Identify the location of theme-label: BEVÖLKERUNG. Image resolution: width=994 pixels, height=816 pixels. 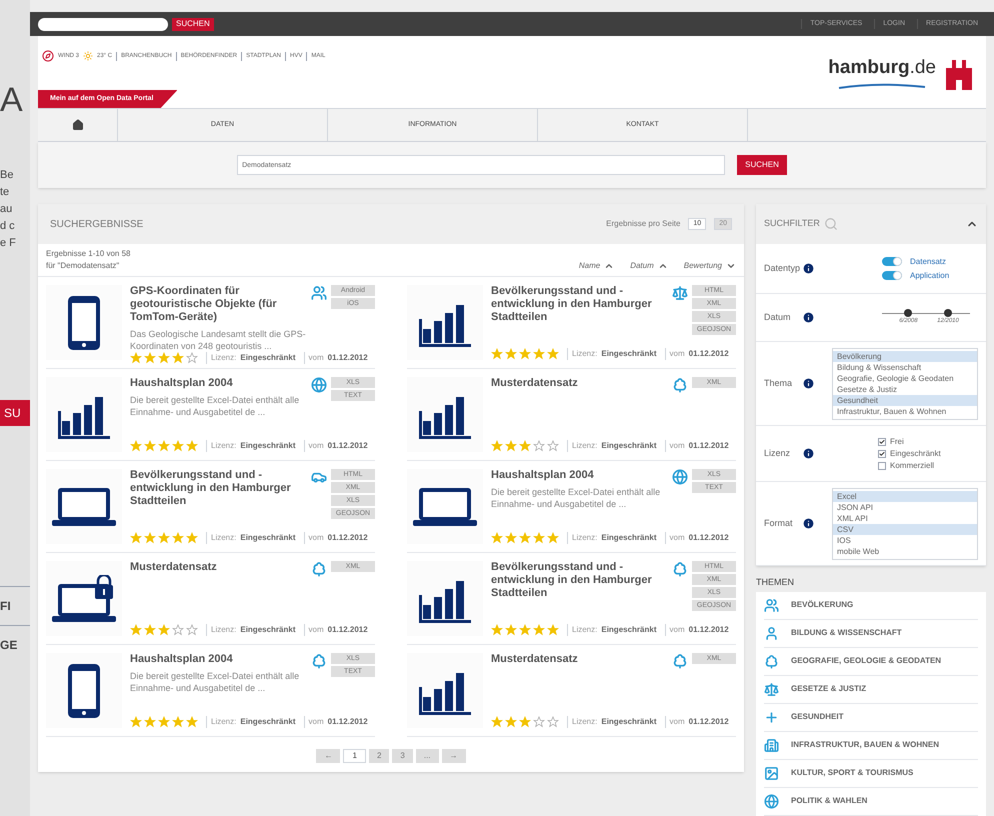
(822, 605).